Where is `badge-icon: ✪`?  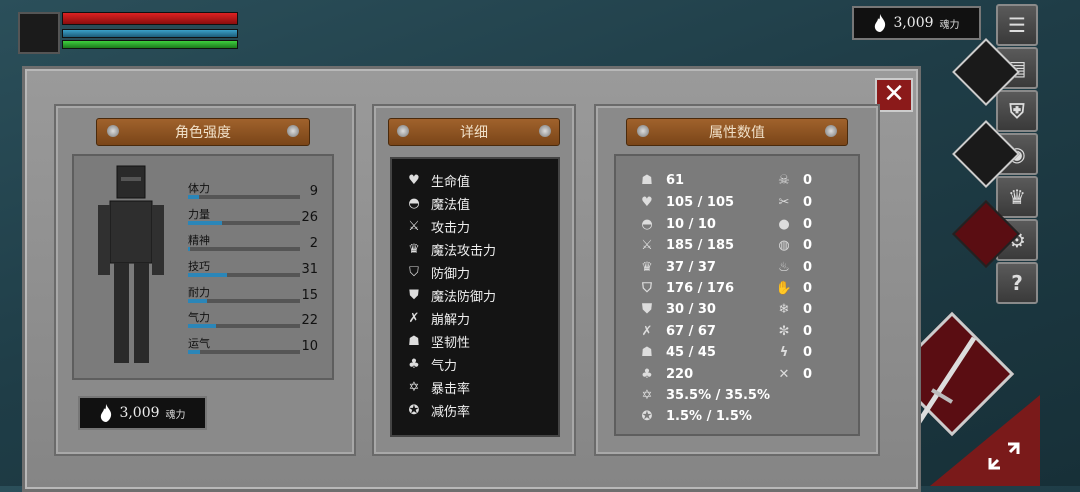
badge-icon: ✪ is located at coordinates (647, 416).